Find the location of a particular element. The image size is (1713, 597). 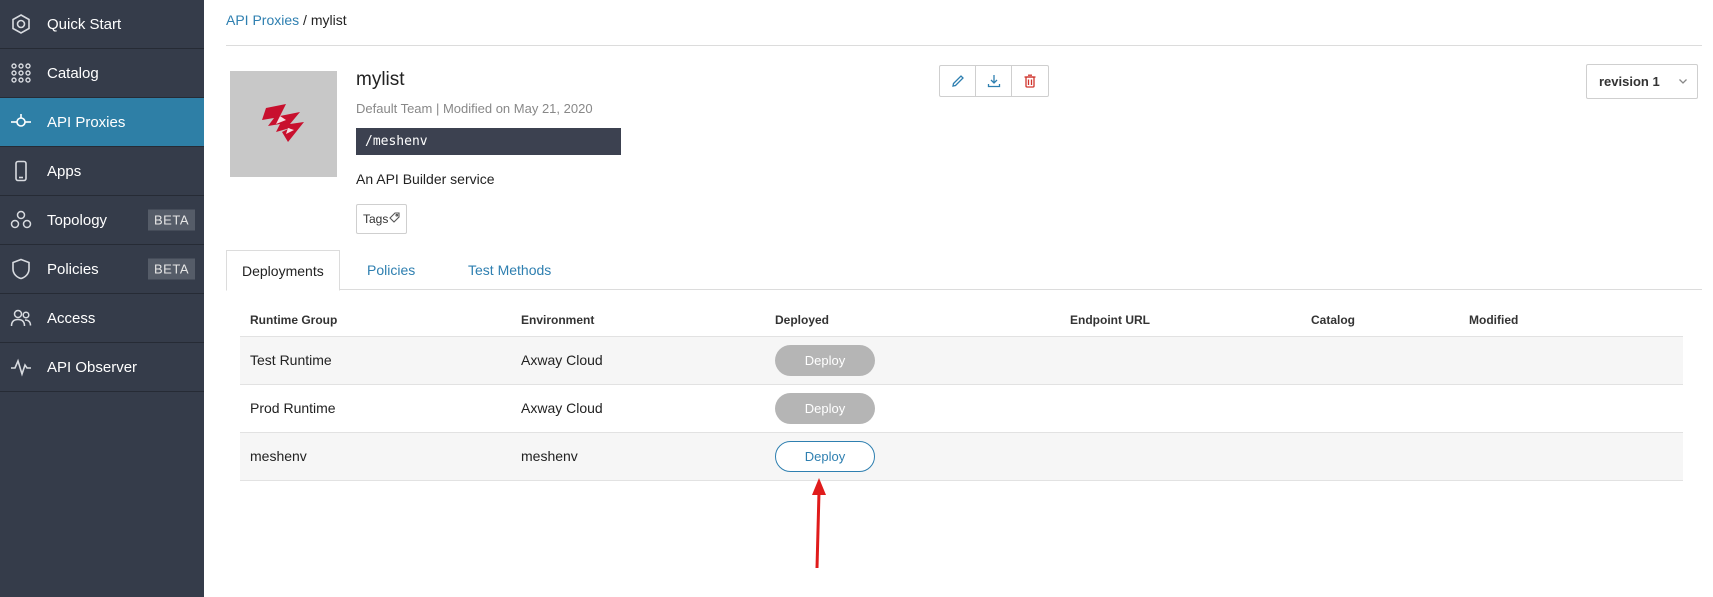

sidebar-item-label: Apps is located at coordinates (64, 171).